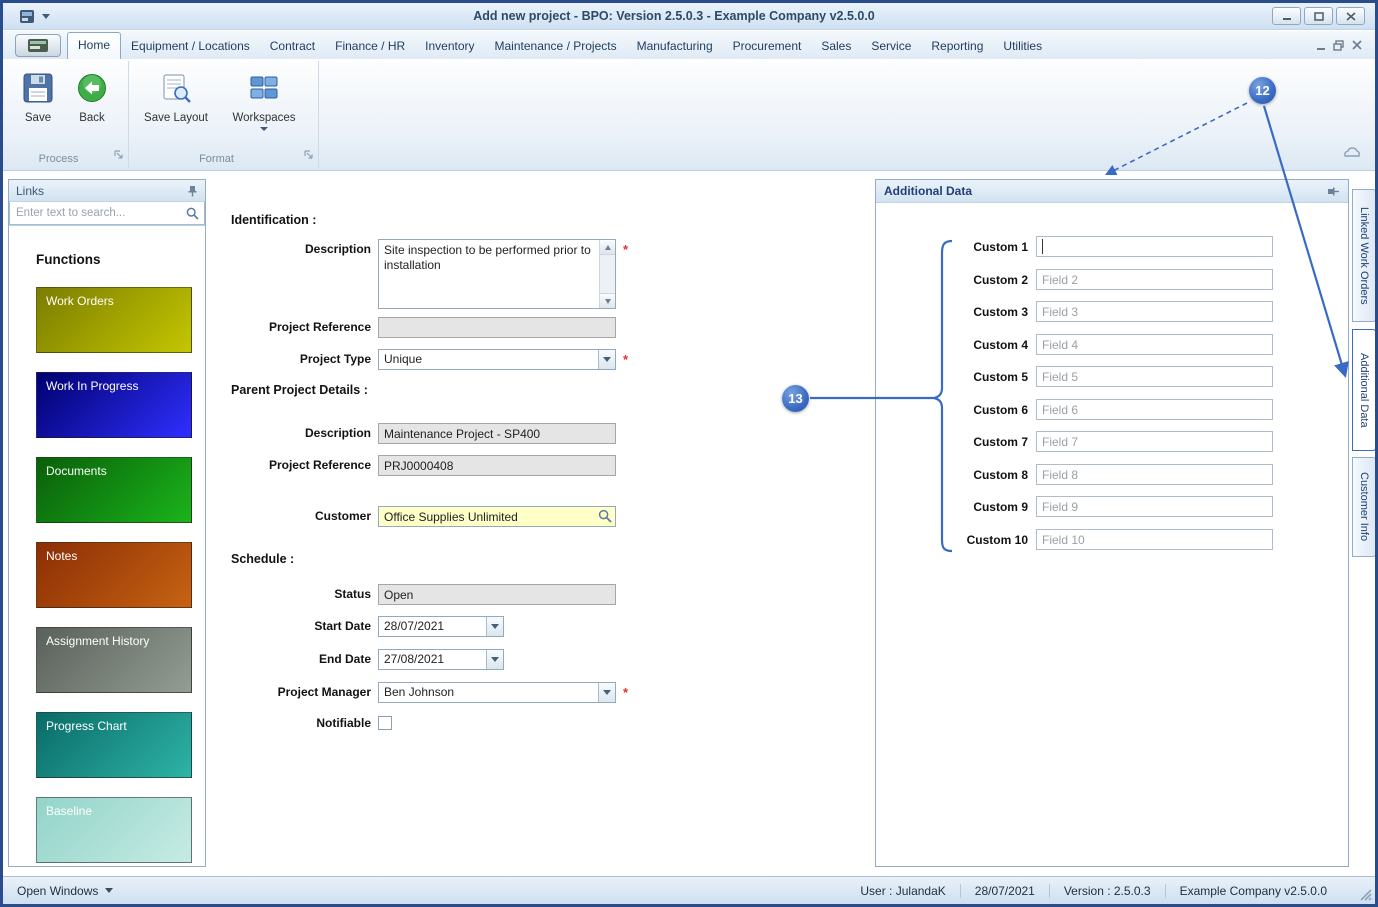 The height and width of the screenshot is (907, 1378). Describe the element at coordinates (94, 45) in the screenshot. I see `tab-home: Home` at that location.